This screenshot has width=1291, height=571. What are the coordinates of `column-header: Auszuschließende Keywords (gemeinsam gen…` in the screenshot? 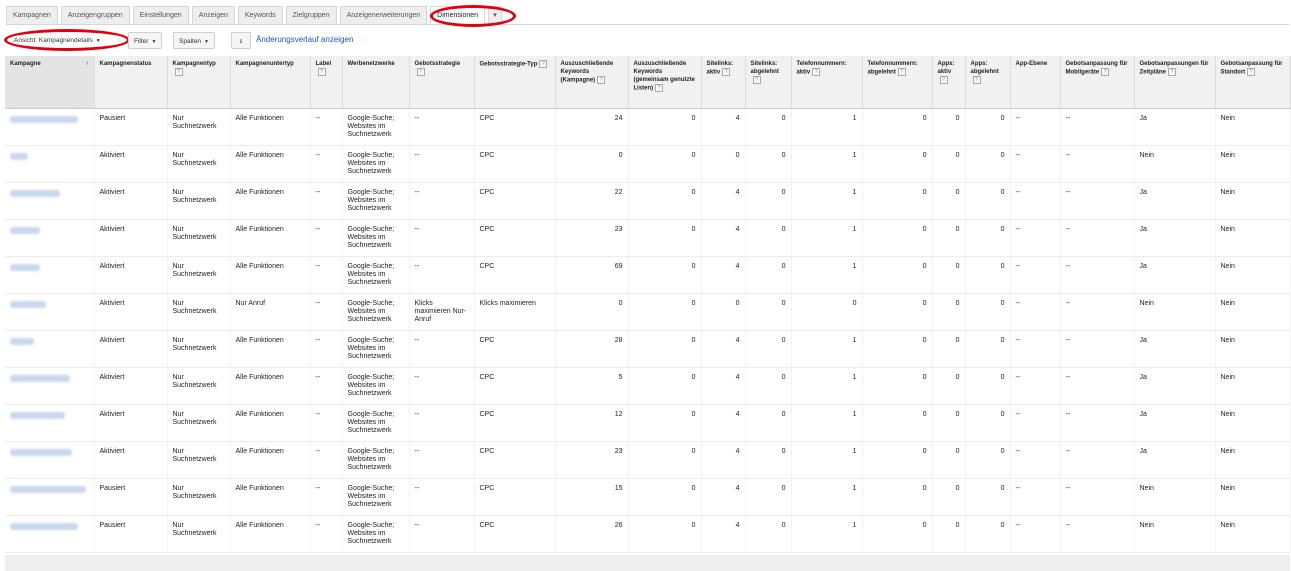 It's located at (665, 82).